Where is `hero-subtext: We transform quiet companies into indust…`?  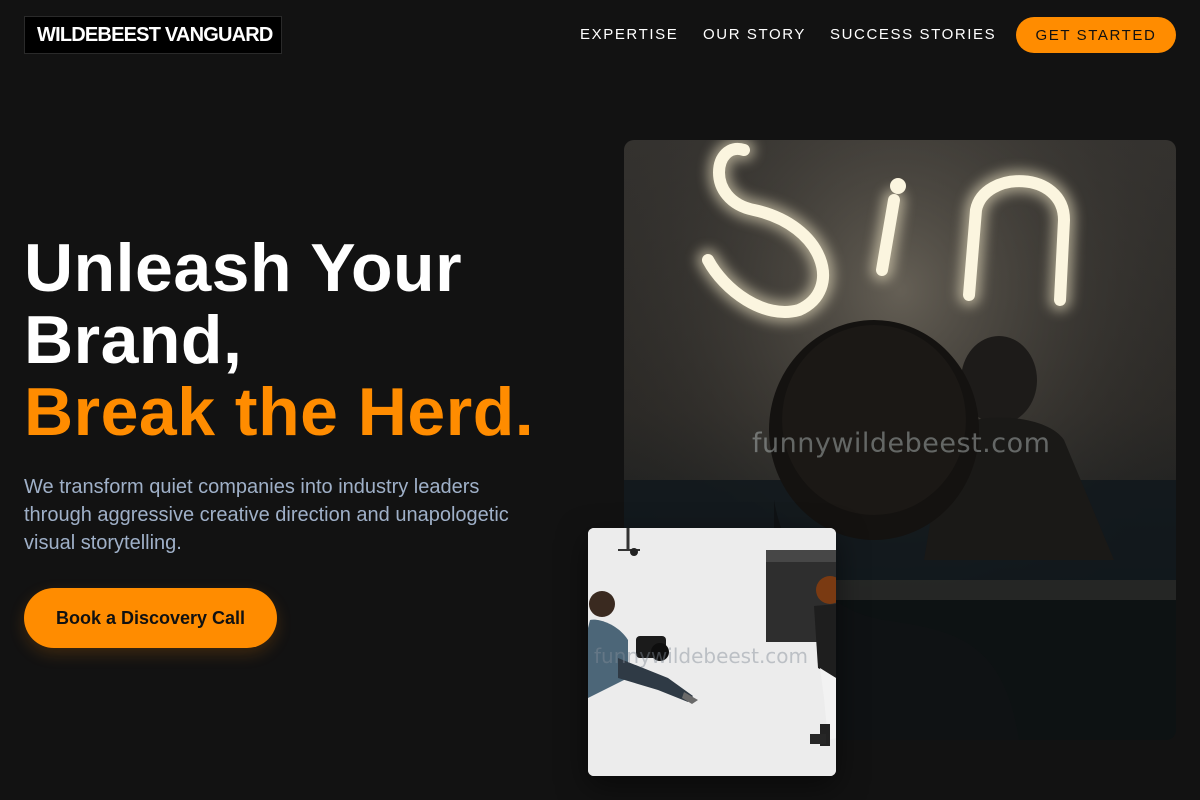
hero-subtext: We transform quiet companies into indust… is located at coordinates (266, 515).